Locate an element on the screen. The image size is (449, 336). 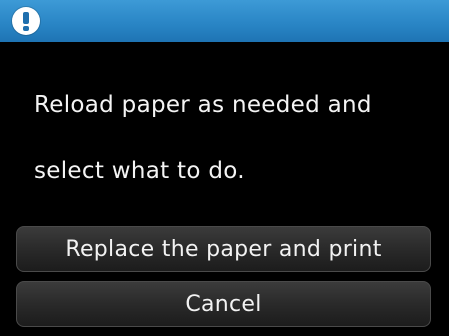
cancel-label: Cancel is located at coordinates (223, 304).